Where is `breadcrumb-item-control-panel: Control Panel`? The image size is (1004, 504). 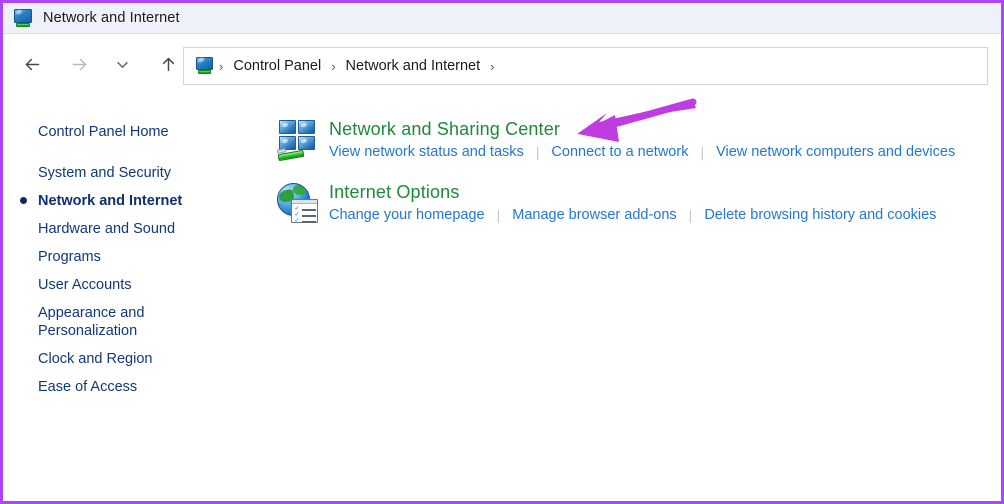
breadcrumb-item-control-panel: Control Panel is located at coordinates (277, 66).